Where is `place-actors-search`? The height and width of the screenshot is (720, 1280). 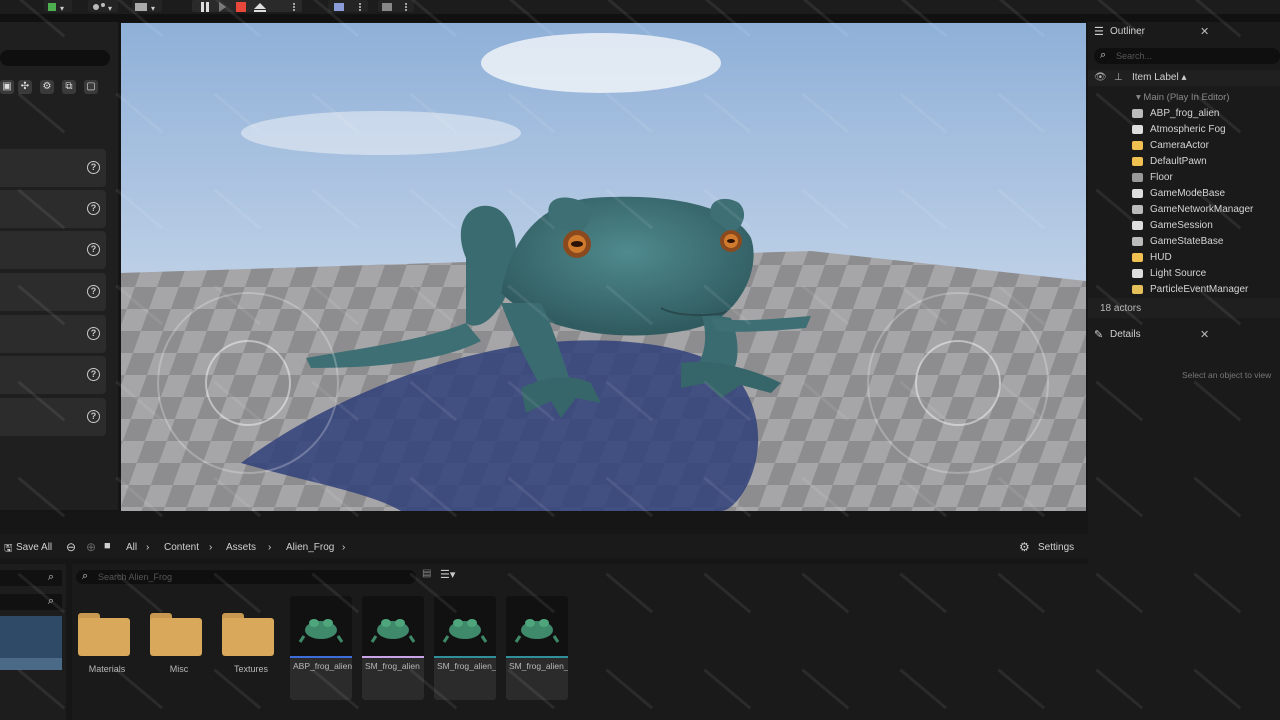
place-actors-search is located at coordinates (55, 58).